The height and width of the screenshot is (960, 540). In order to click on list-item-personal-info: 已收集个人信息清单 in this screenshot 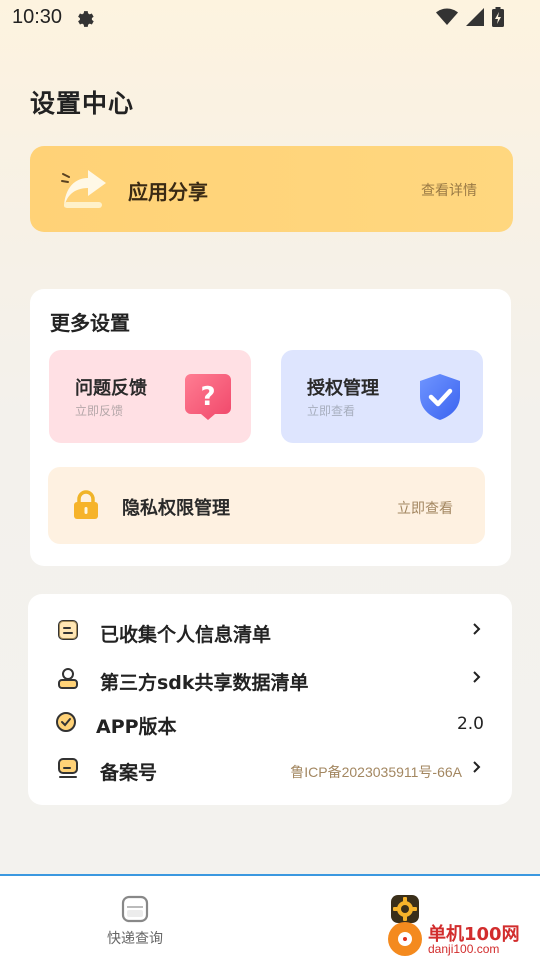, I will do `click(270, 630)`.